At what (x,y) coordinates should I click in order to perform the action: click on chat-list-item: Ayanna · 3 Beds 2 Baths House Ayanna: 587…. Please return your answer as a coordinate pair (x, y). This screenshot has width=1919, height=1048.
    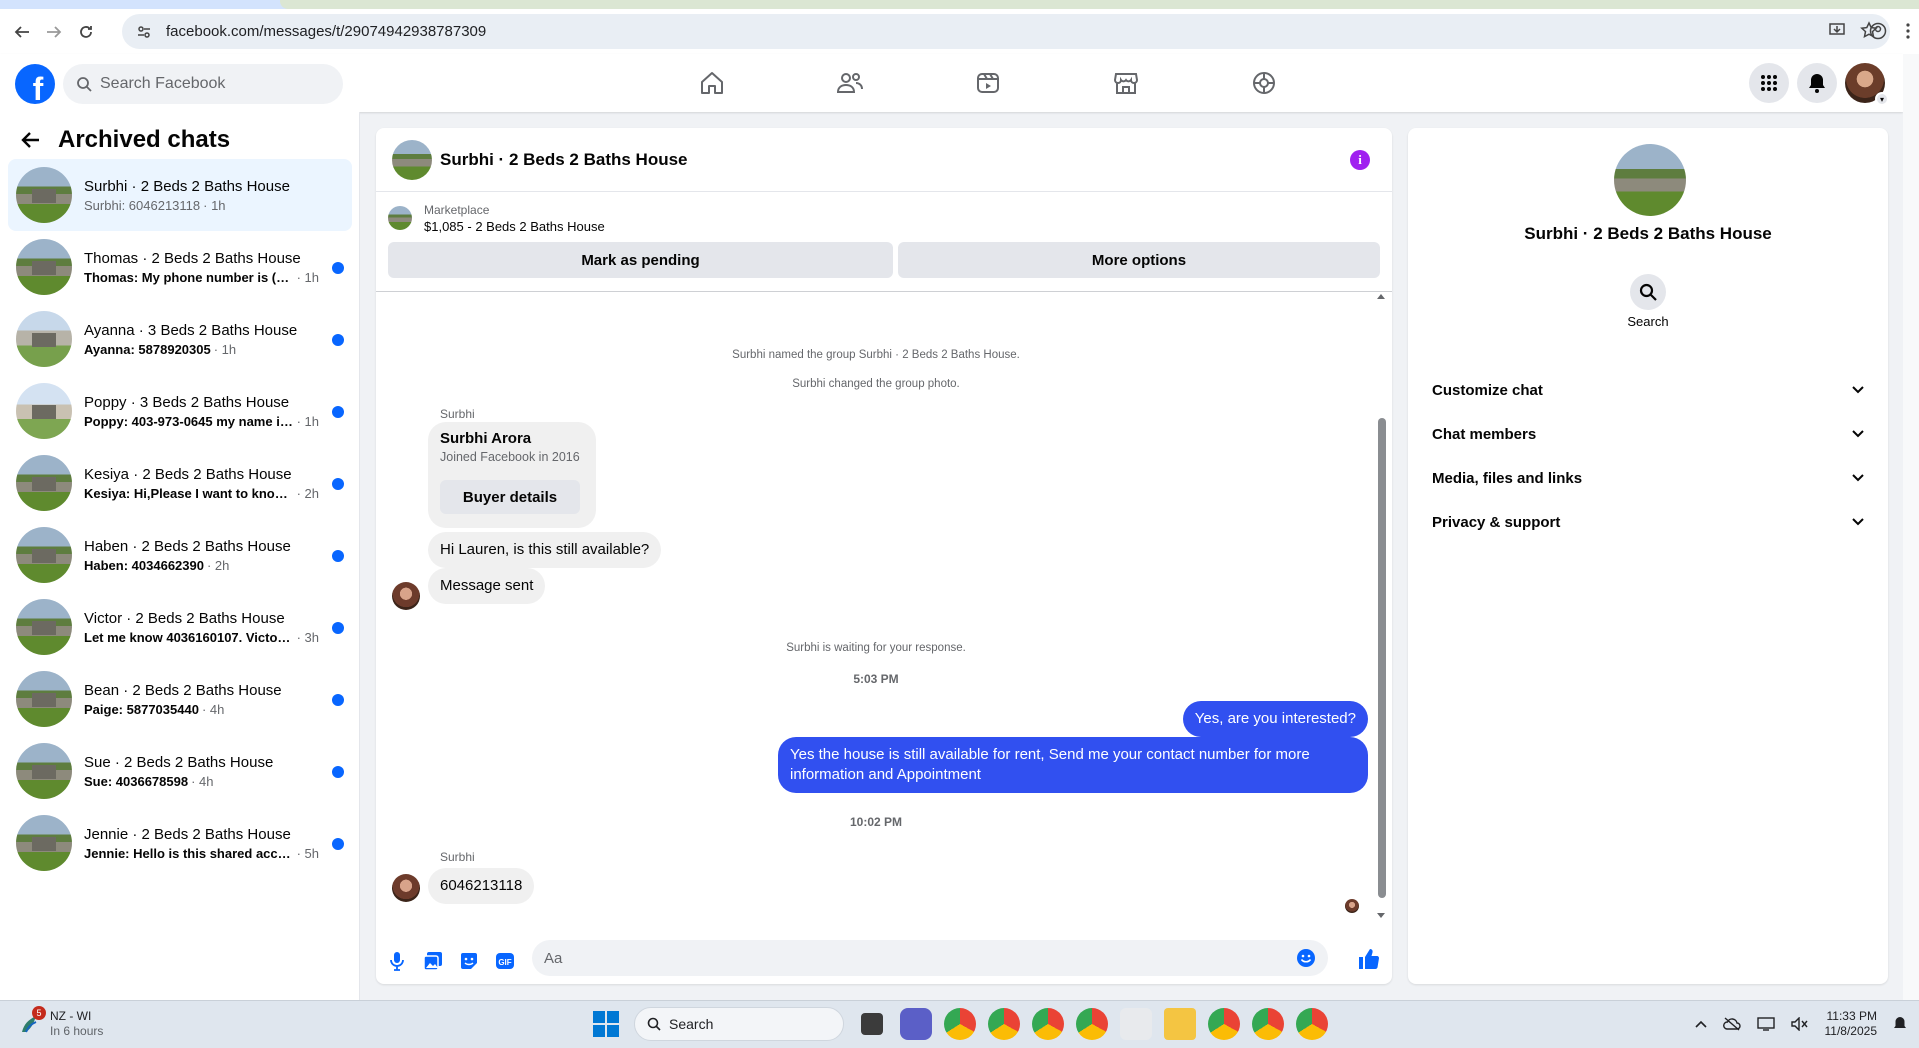
    Looking at the image, I should click on (180, 339).